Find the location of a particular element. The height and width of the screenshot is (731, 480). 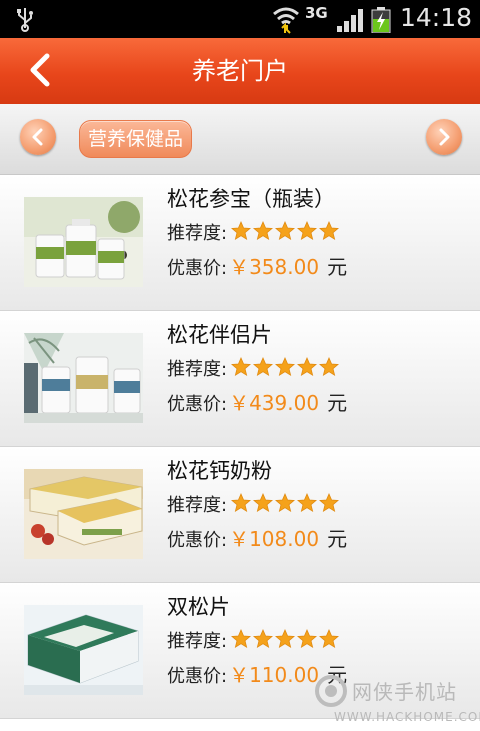

chevron-left-icon is located at coordinates (37, 137).